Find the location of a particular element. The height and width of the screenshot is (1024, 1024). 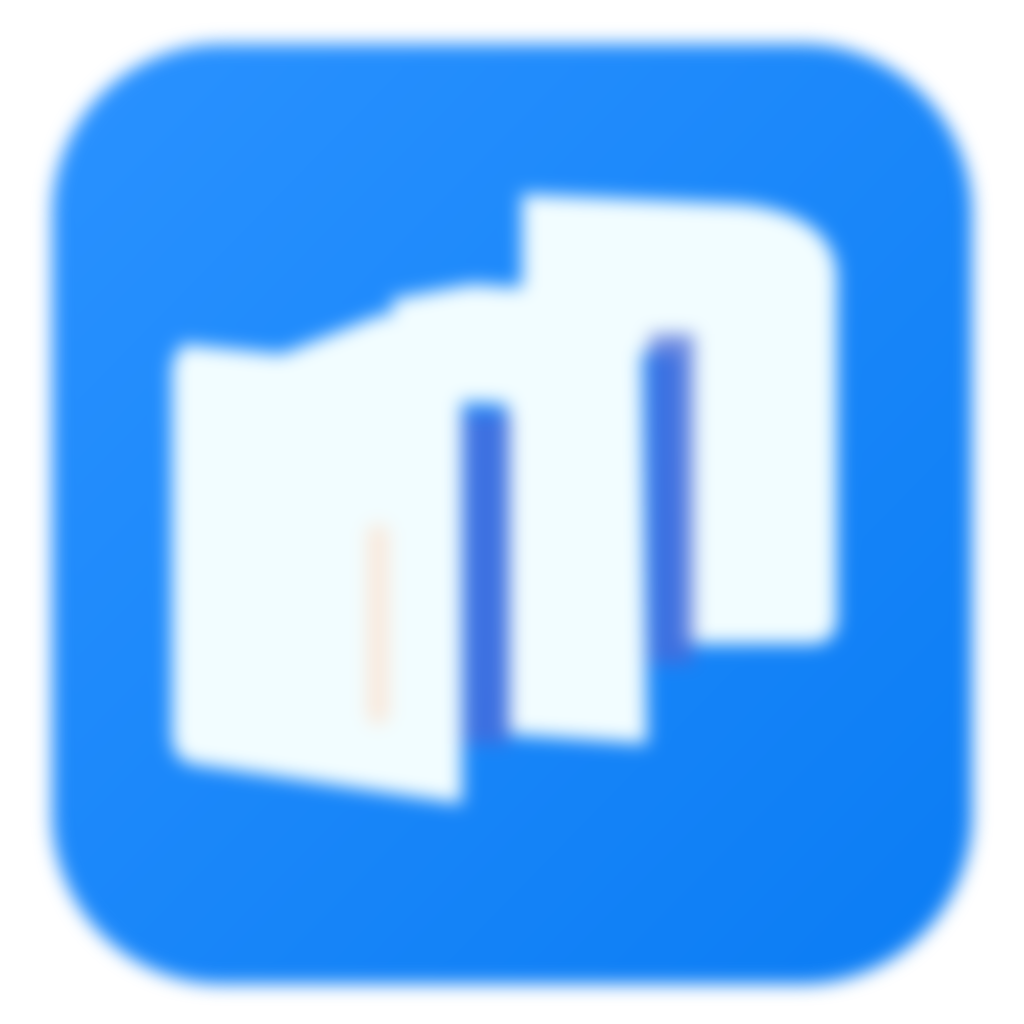

front-page is located at coordinates (317, 559).